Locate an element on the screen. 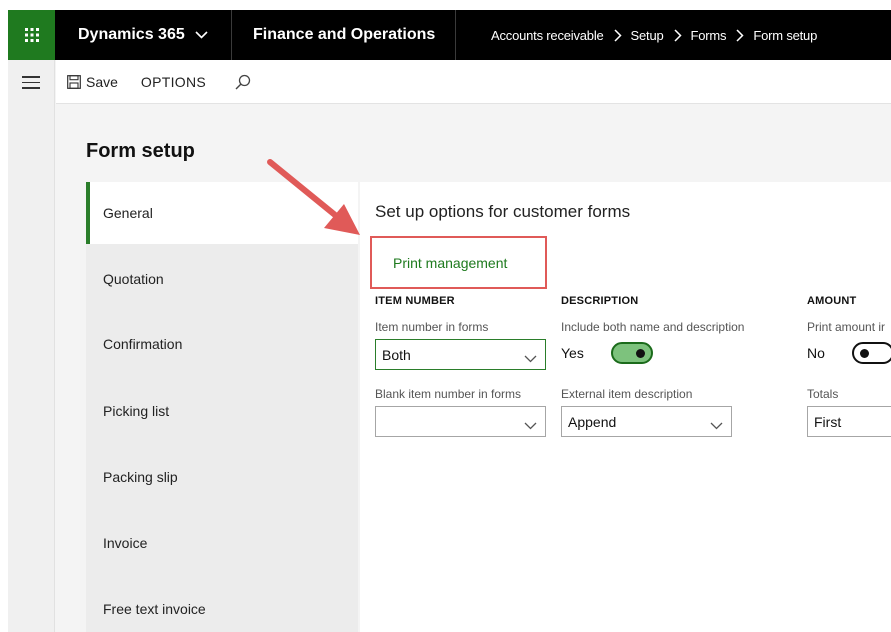 The width and height of the screenshot is (891, 632). external-item-description-select: Append is located at coordinates (646, 421).